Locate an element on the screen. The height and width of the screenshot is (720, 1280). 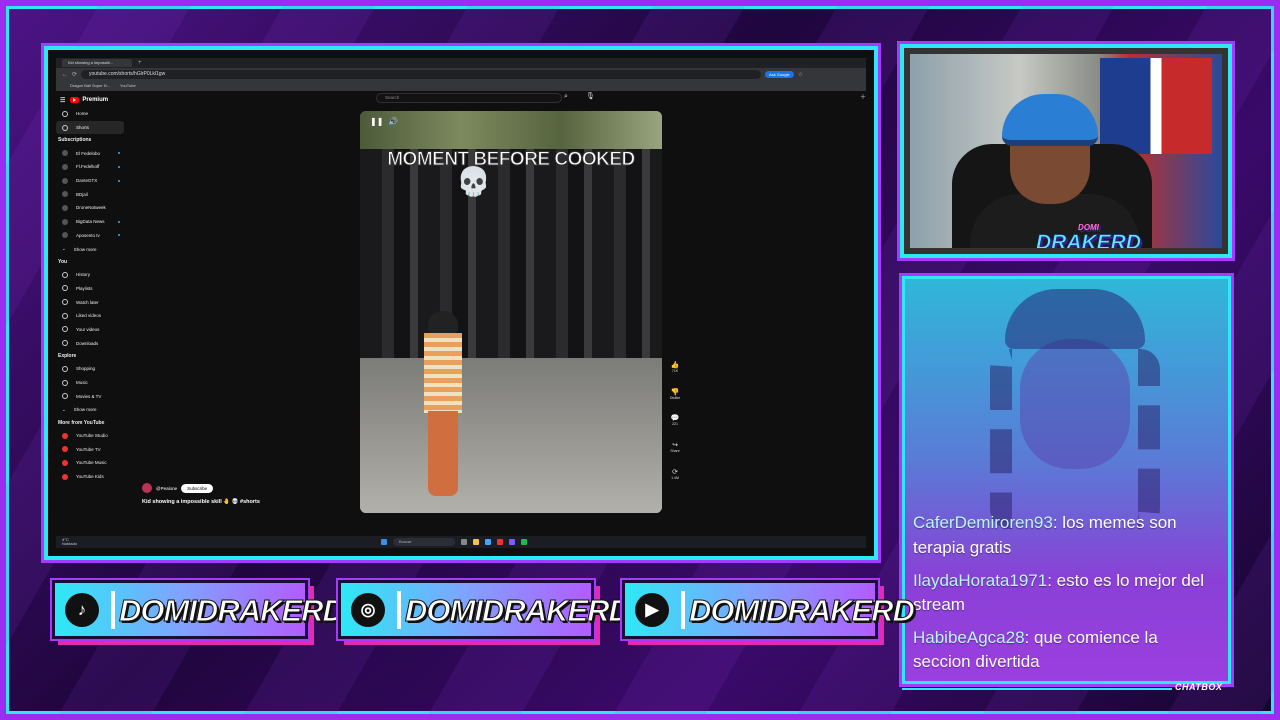
sidebar-item-liked-videos: Liked videos is located at coordinates (92, 316).